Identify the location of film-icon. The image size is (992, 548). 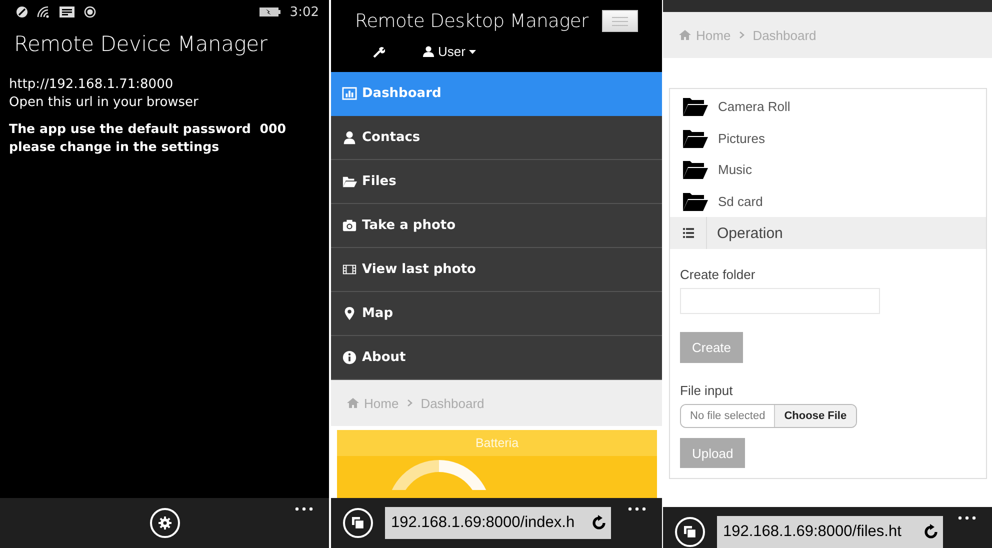
(349, 269).